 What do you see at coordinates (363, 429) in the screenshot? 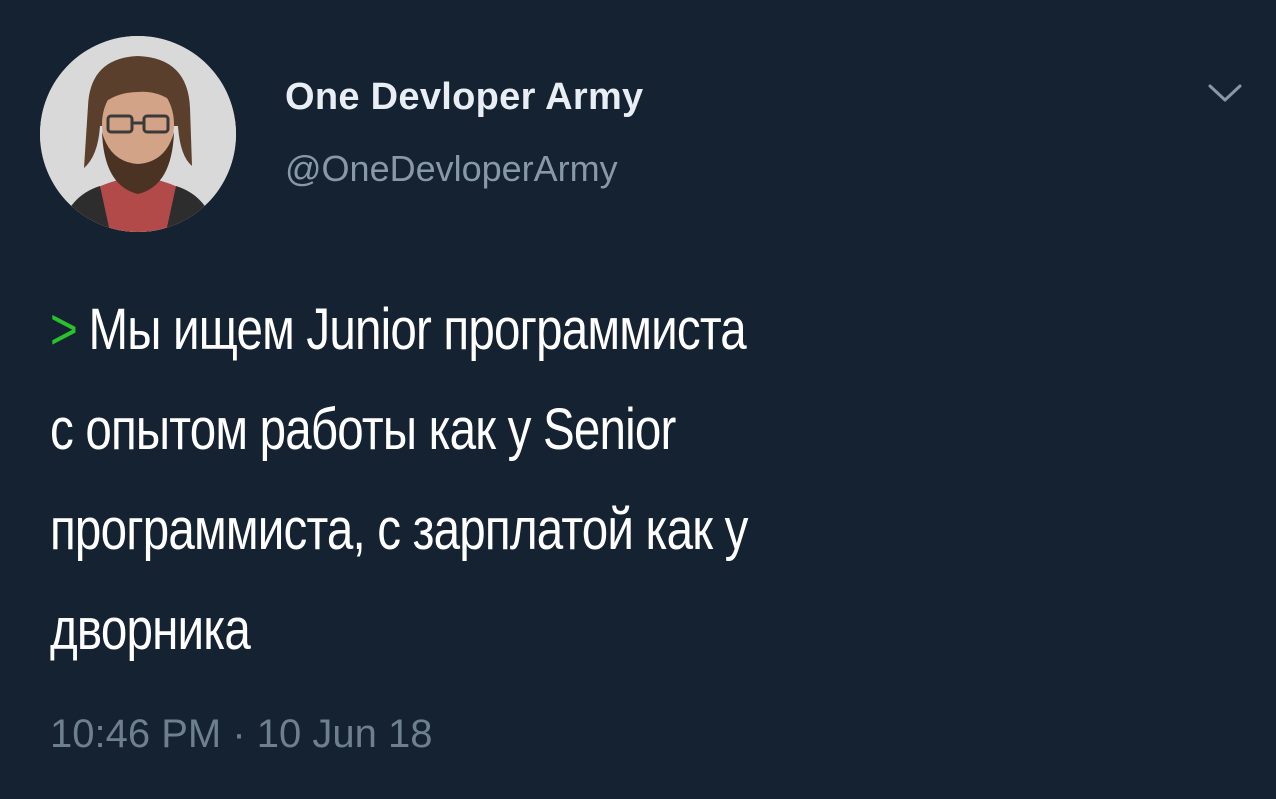
I see `tweet-line-2: с опытом работы как у Senior` at bounding box center [363, 429].